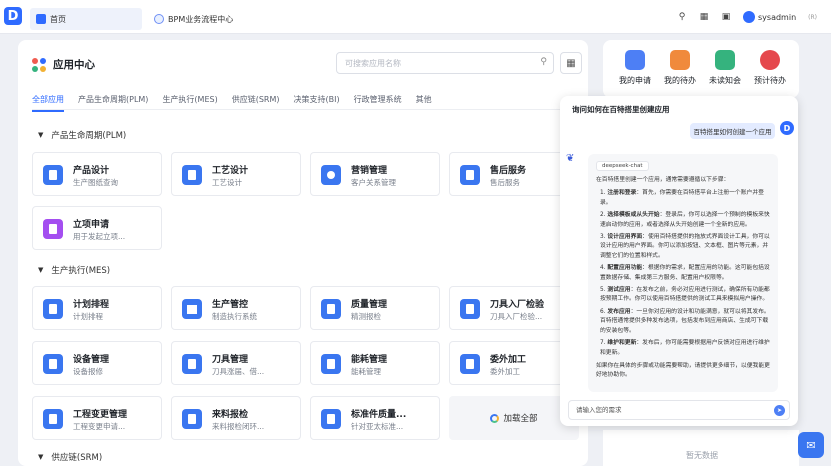  What do you see at coordinates (415, 17) in the screenshot?
I see `top-bar: D 首页 BPM业务流程中心 ⚲ ▦ ▣ sysadmin (R)` at bounding box center [415, 17].